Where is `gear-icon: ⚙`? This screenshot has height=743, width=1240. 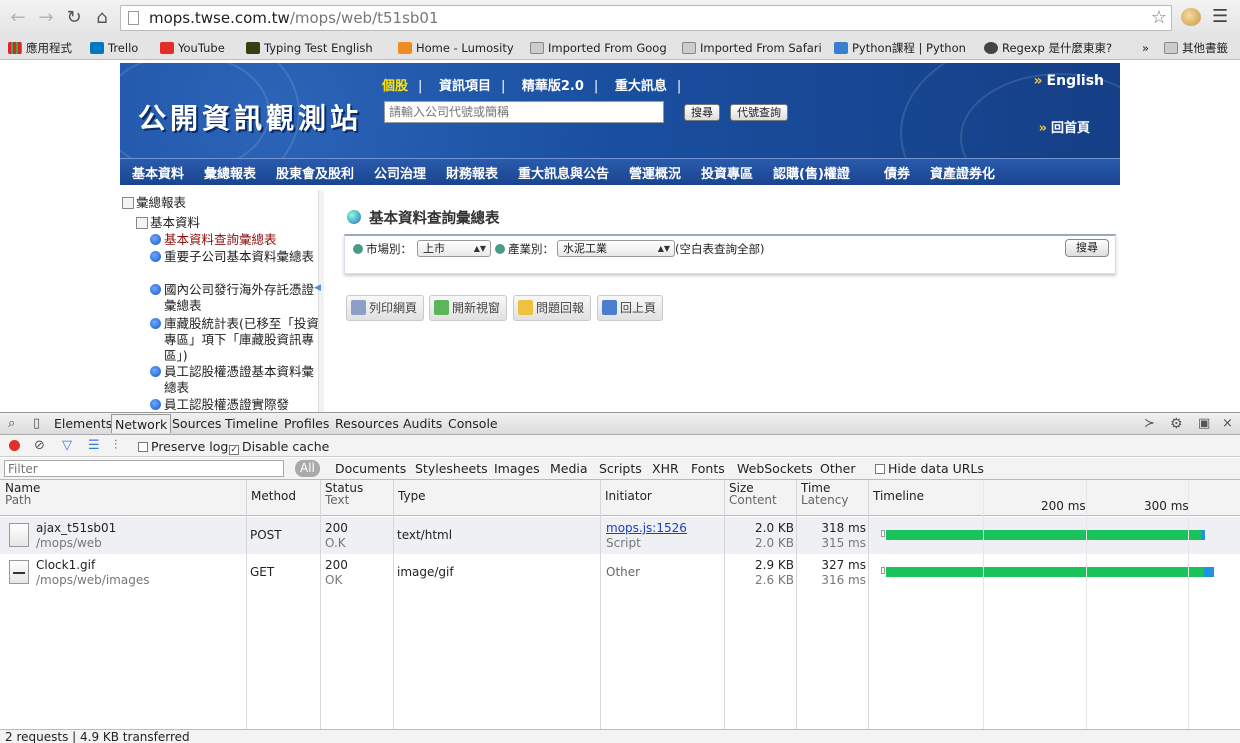
gear-icon: ⚙ is located at coordinates (1176, 424).